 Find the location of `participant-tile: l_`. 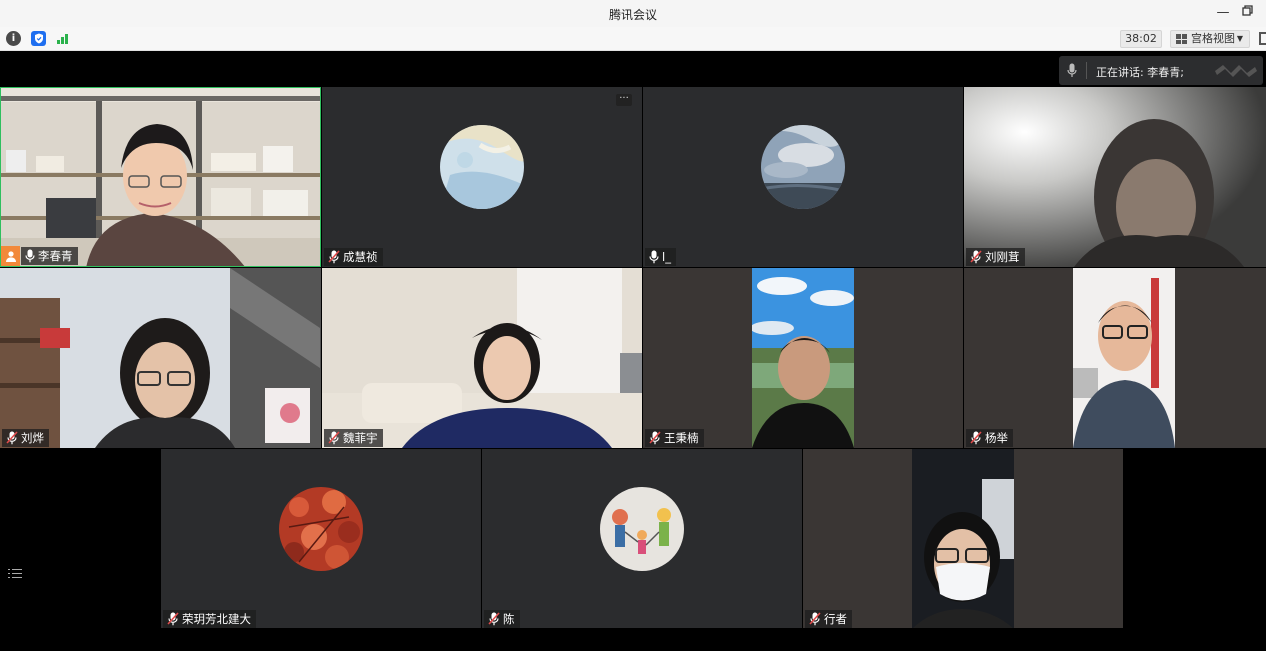

participant-tile: l_ is located at coordinates (803, 177).